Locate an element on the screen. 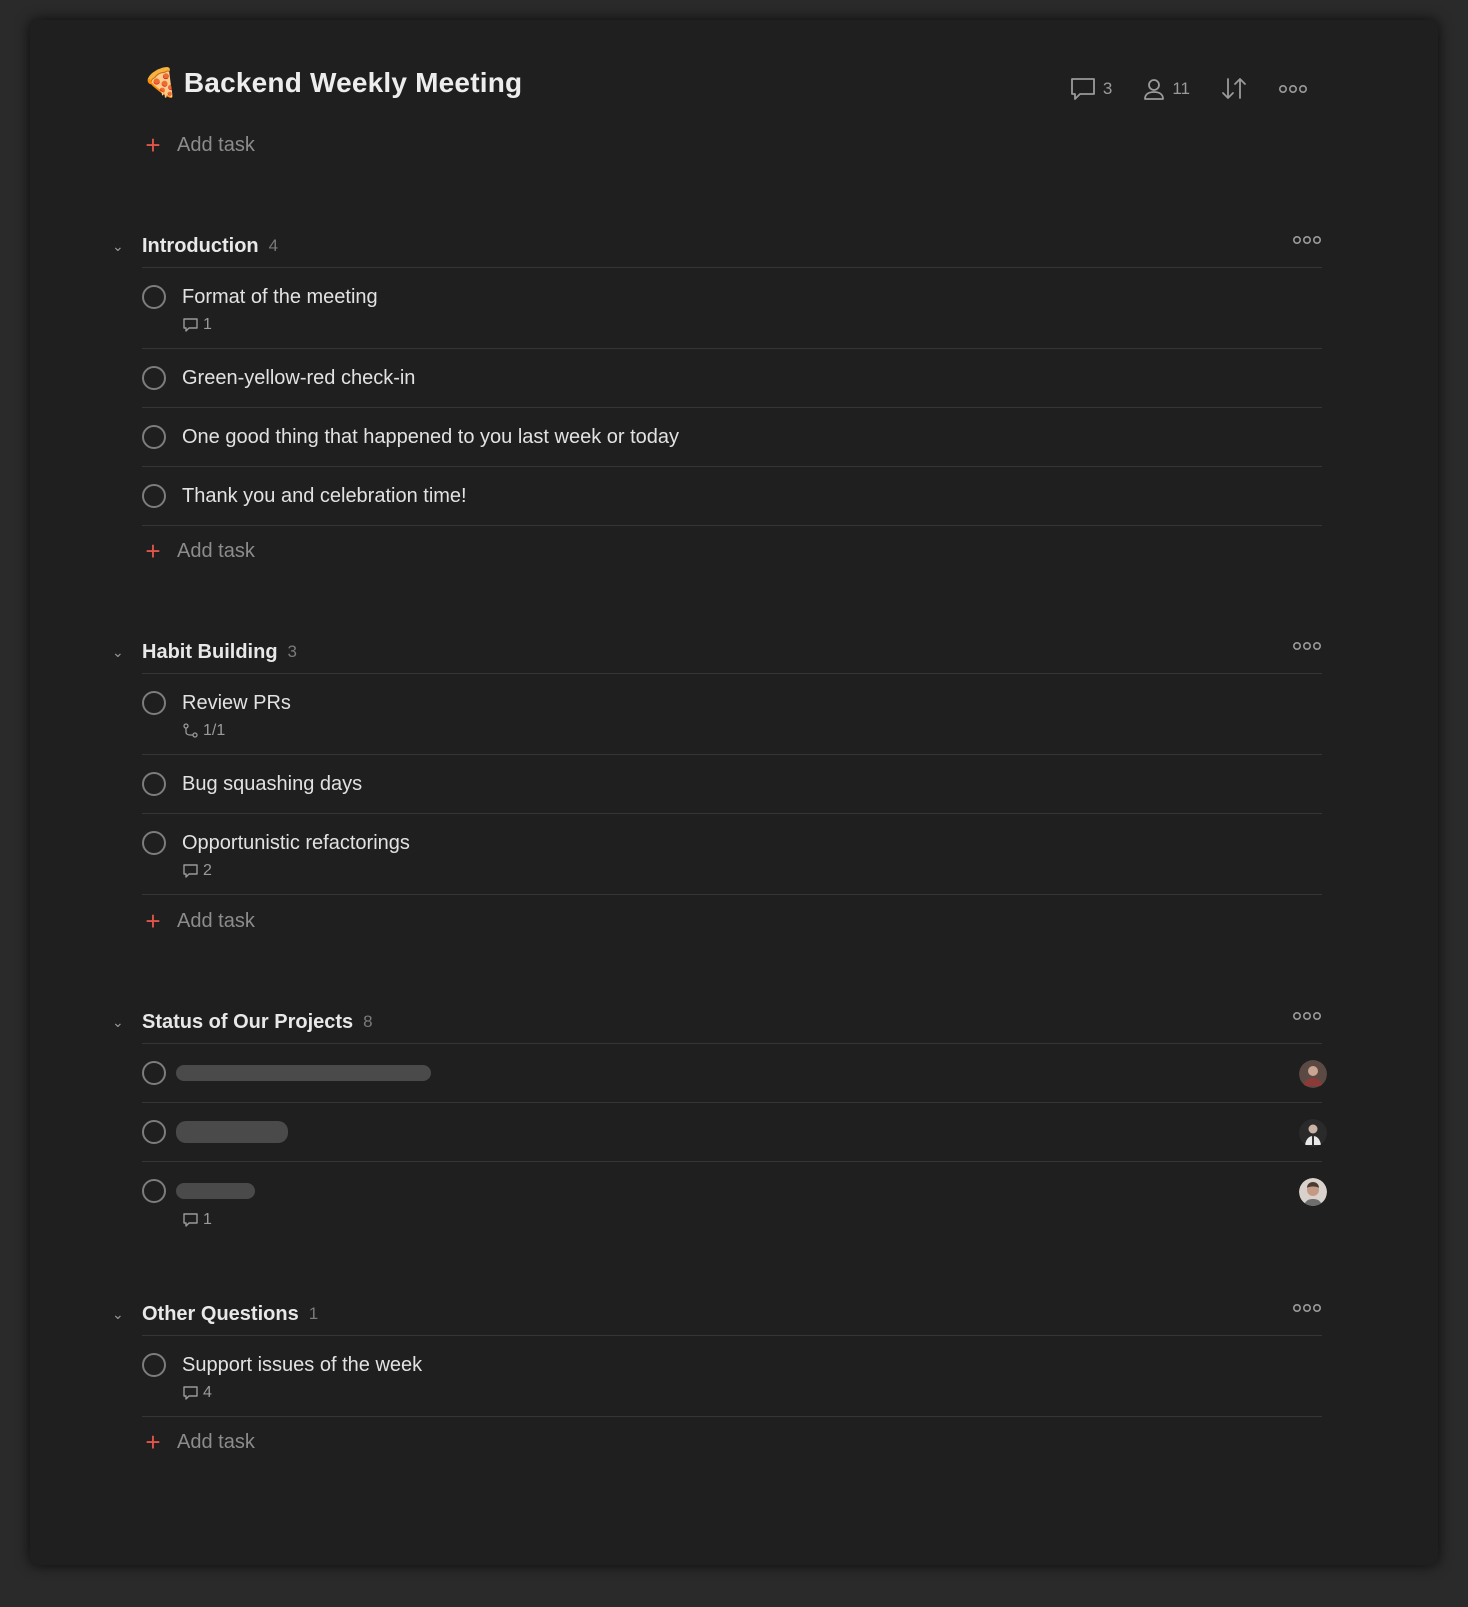 Image resolution: width=1468 pixels, height=1607 pixels. sort-arrows-icon is located at coordinates (1234, 88).